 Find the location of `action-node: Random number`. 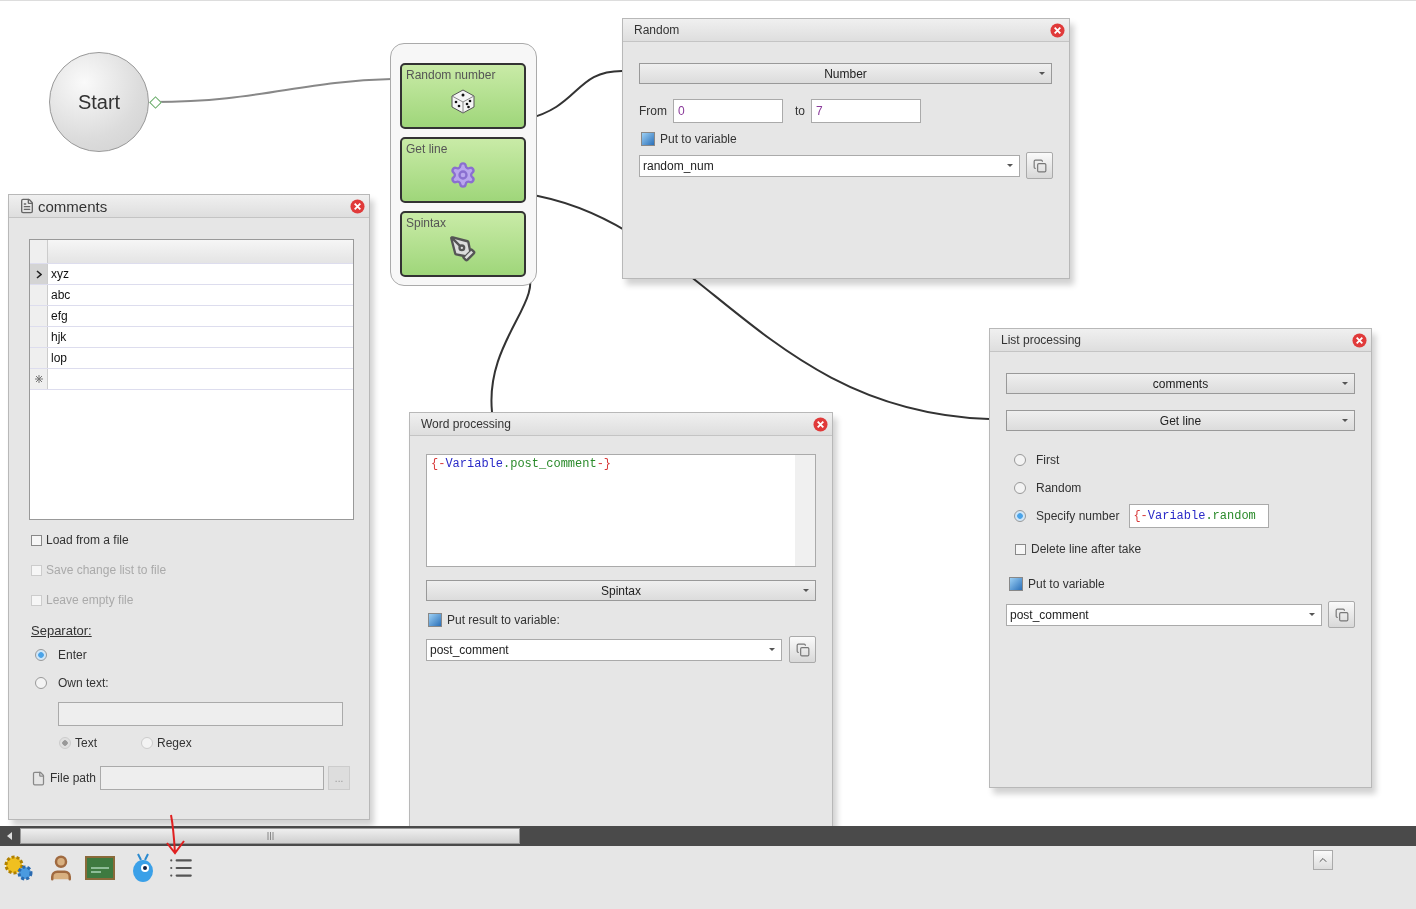

action-node: Random number is located at coordinates (463, 96).